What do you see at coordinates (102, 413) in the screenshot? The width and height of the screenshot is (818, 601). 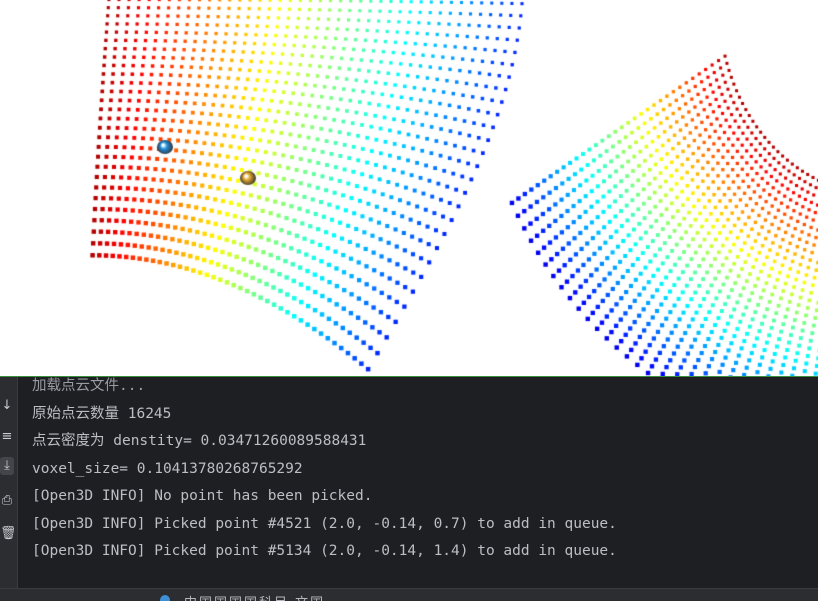 I see `console-line: 原始点云数量 16245` at bounding box center [102, 413].